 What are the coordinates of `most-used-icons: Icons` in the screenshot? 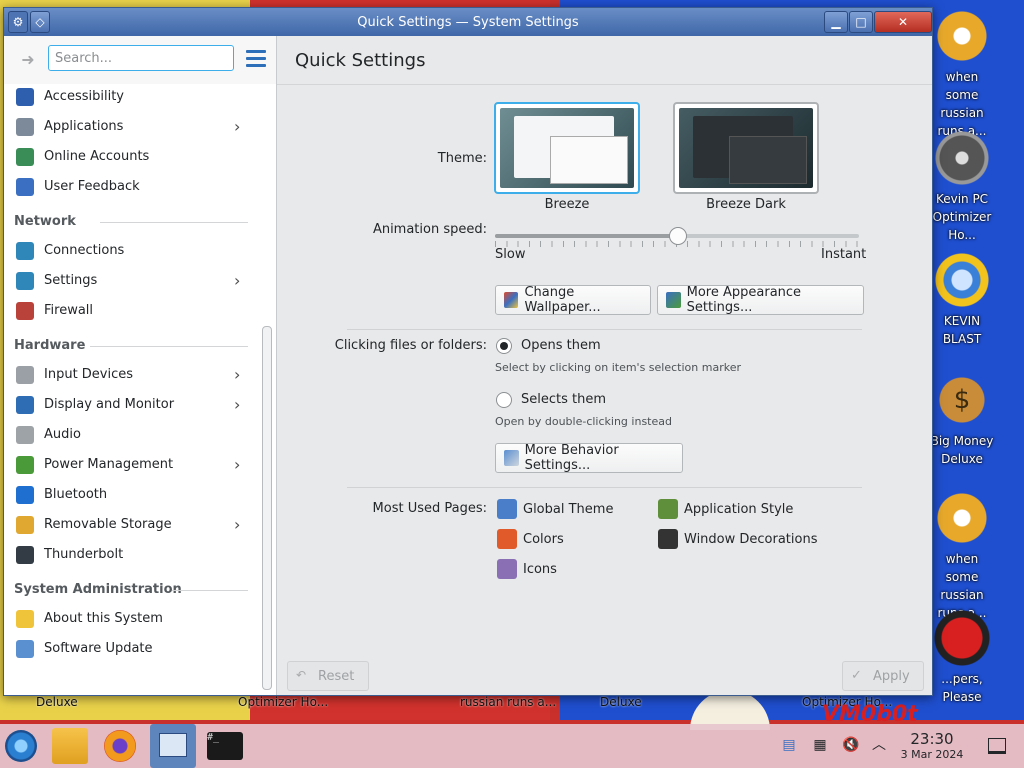 It's located at (527, 569).